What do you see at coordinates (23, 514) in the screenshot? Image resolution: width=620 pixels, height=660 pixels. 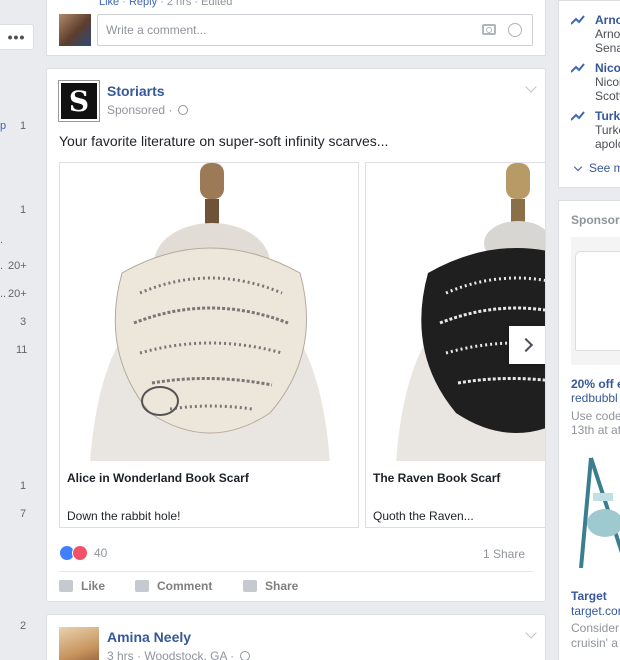 I see `nav-count: 7` at bounding box center [23, 514].